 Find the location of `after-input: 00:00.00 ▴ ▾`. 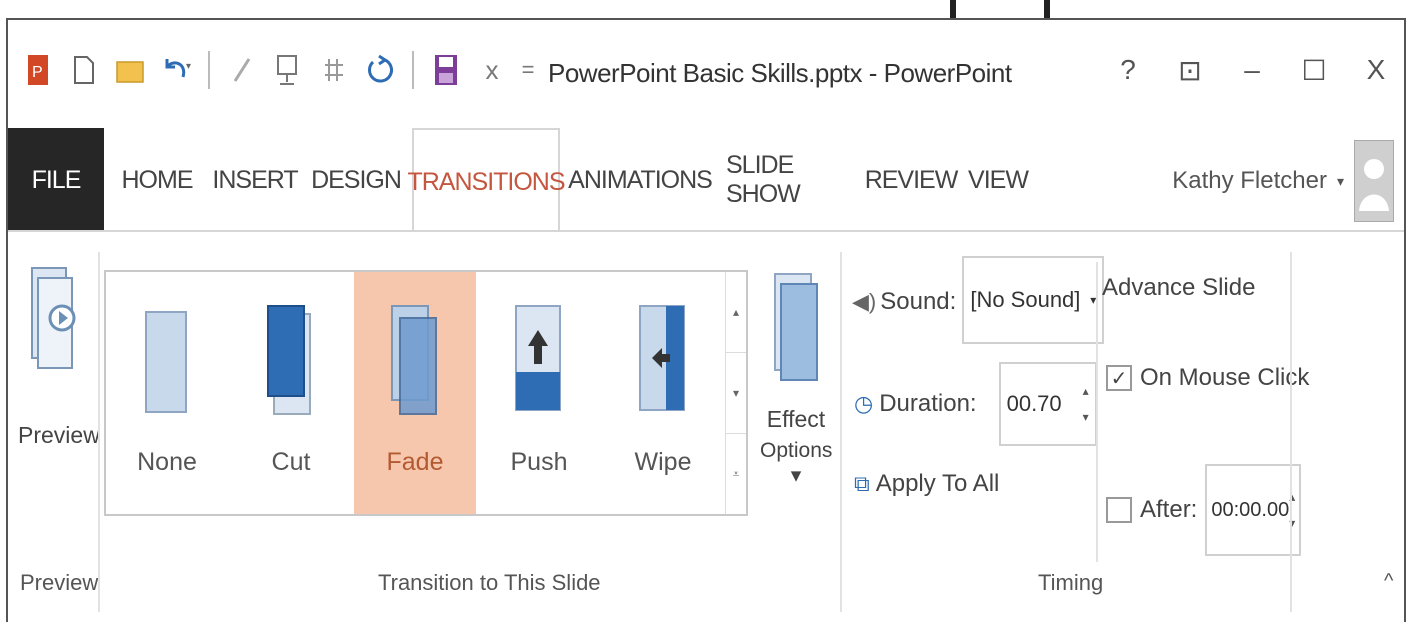

after-input: 00:00.00 ▴ ▾ is located at coordinates (1253, 510).